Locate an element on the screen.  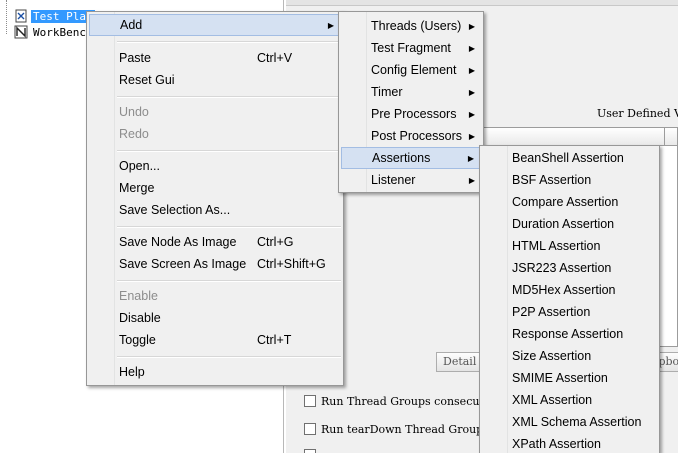
menu-item-xml-schema-assertion: XML Schema Assertion is located at coordinates (569, 422).